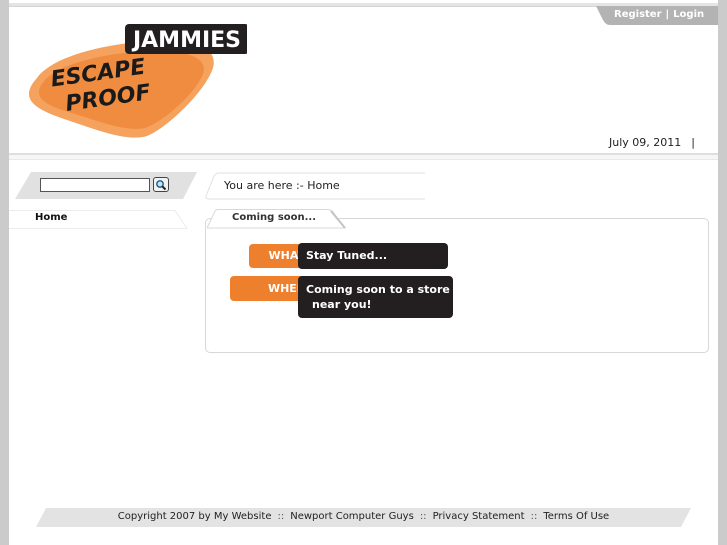 The width and height of the screenshot is (727, 545). What do you see at coordinates (186, 40) in the screenshot?
I see `logo-brand: JAMMIES` at bounding box center [186, 40].